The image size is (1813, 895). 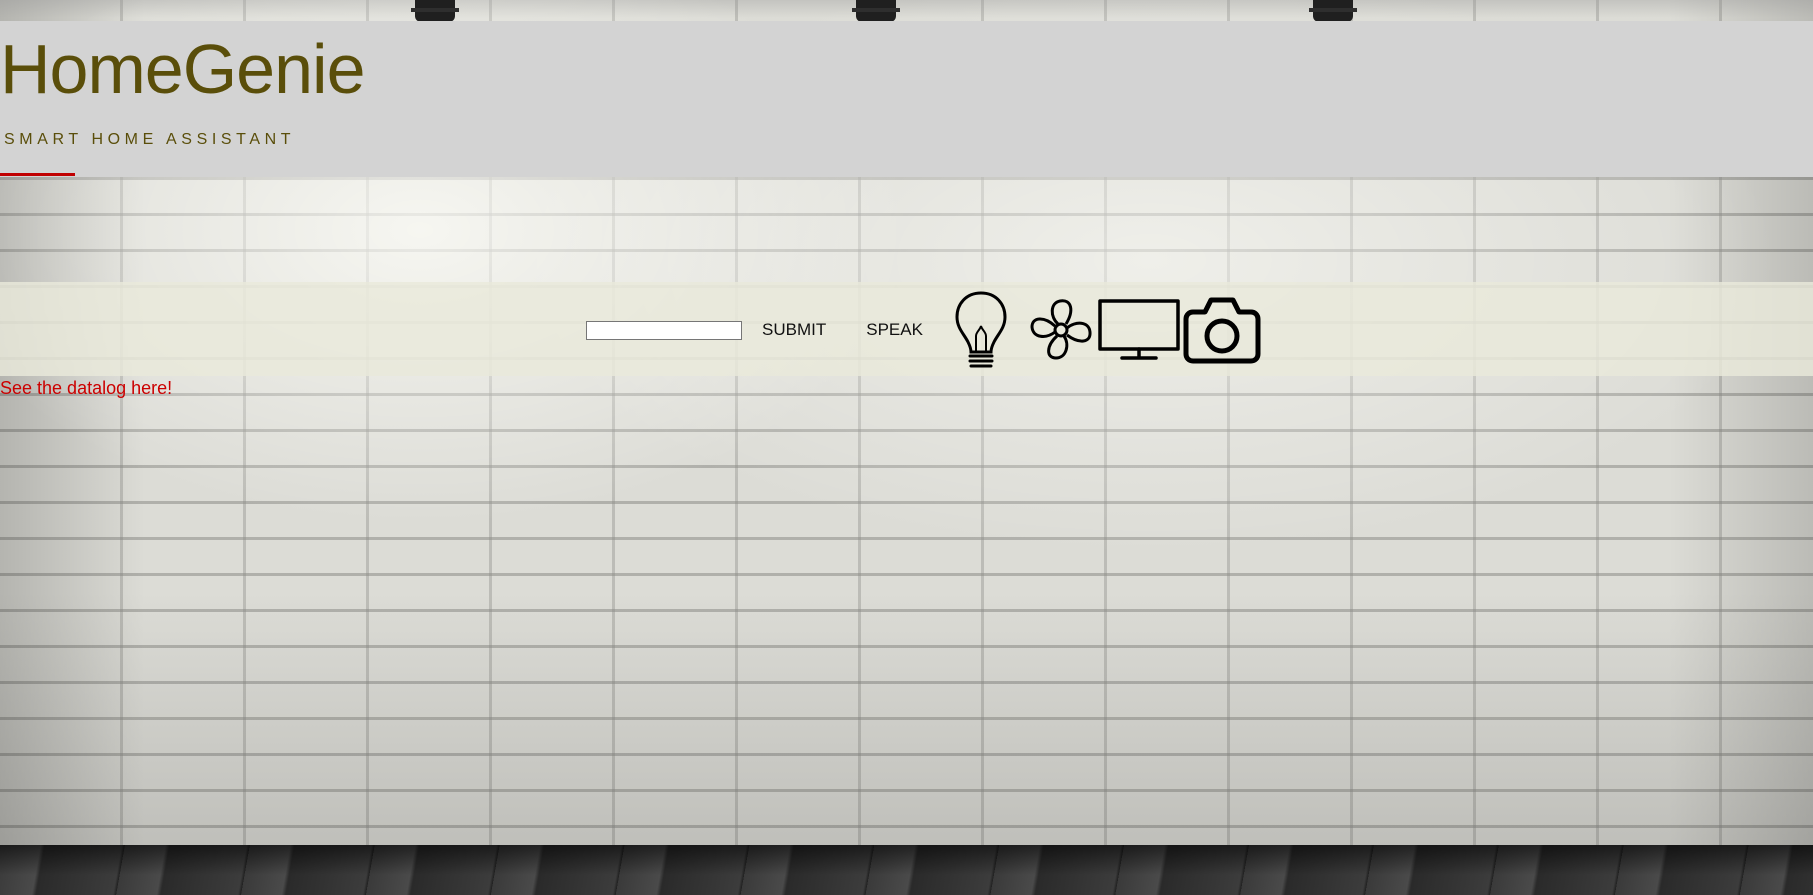 I want to click on lightbulb-icon, so click(x=981, y=330).